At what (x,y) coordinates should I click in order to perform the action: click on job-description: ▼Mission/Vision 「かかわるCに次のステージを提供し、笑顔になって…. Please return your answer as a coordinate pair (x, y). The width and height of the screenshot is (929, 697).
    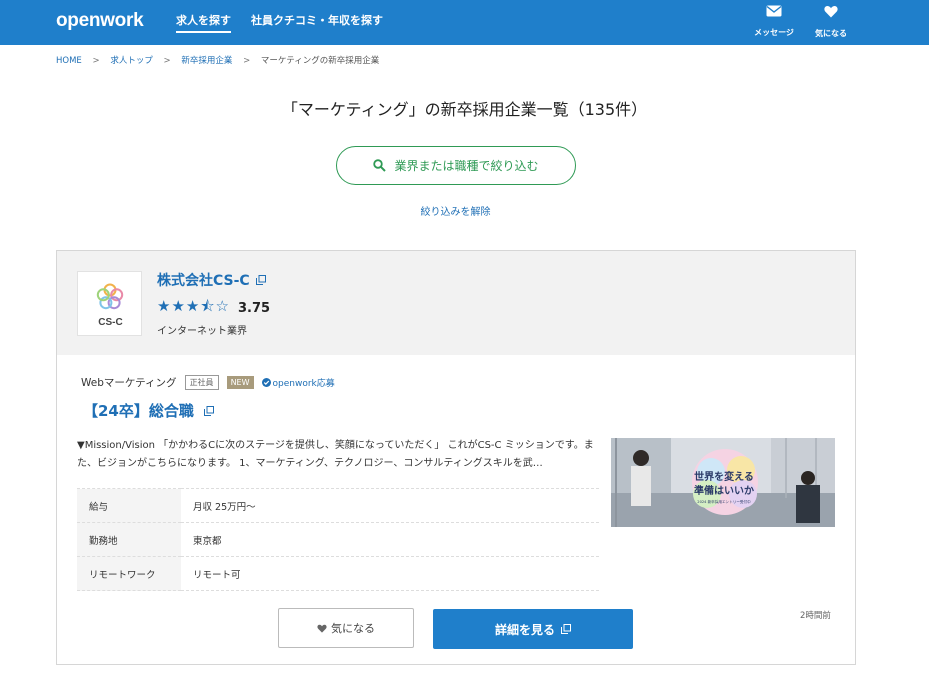
    Looking at the image, I should click on (335, 454).